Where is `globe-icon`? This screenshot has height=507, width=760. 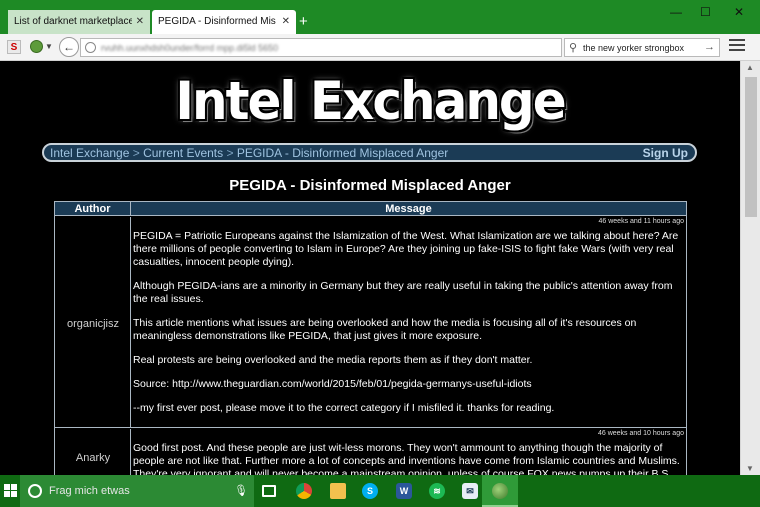 globe-icon is located at coordinates (90, 47).